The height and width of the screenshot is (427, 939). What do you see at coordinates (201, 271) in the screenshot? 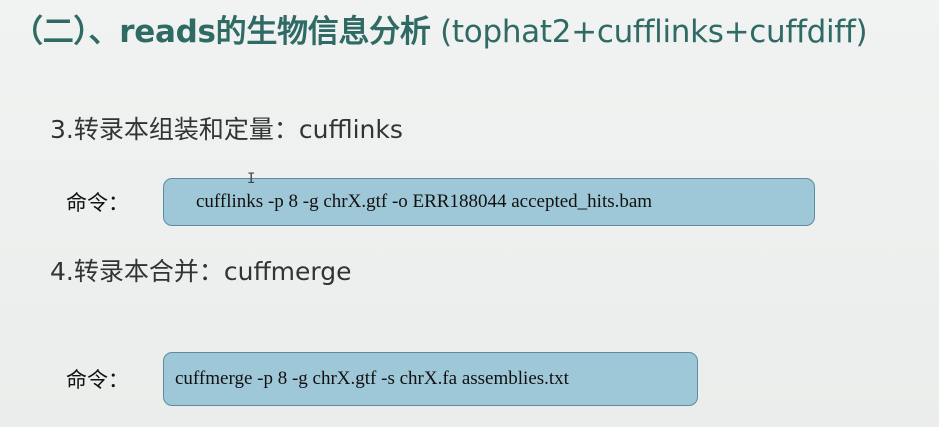
I see `step-heading-cuffmerge: 4.转录本合并：cuffmerge` at bounding box center [201, 271].